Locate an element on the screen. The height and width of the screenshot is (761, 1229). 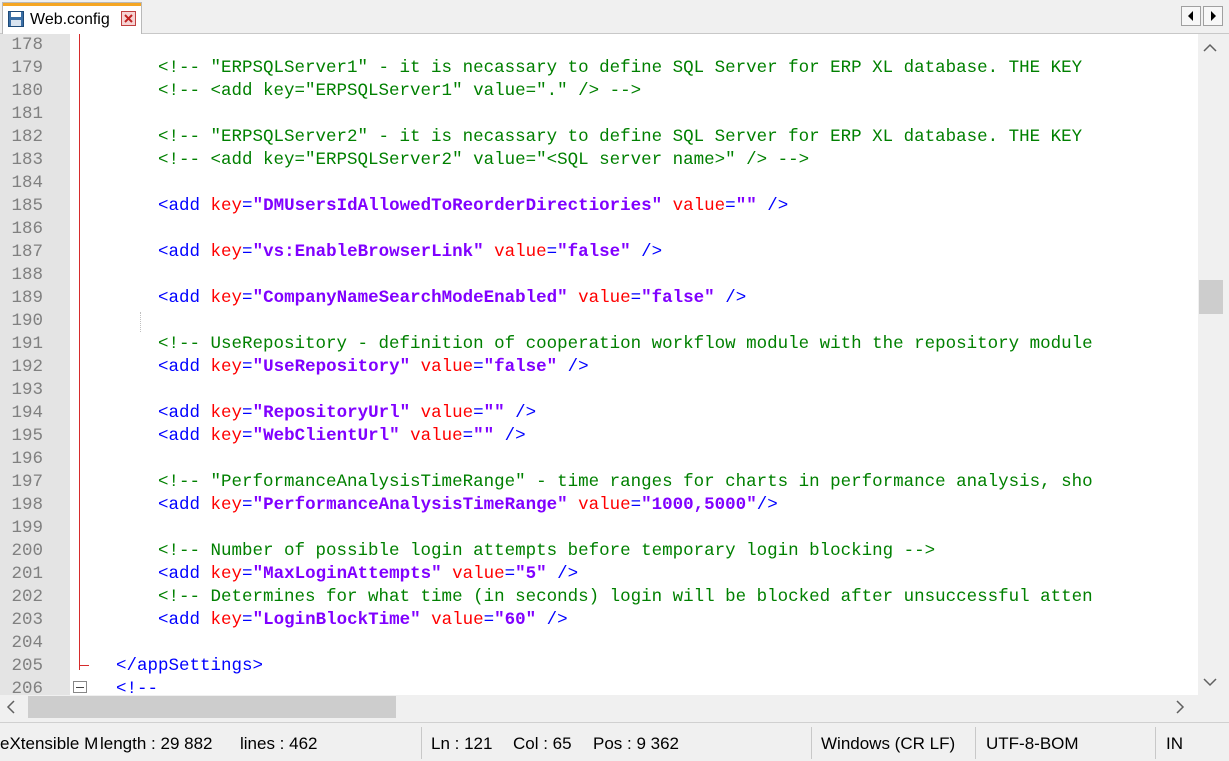
scroll-left-icon is located at coordinates (11, 709).